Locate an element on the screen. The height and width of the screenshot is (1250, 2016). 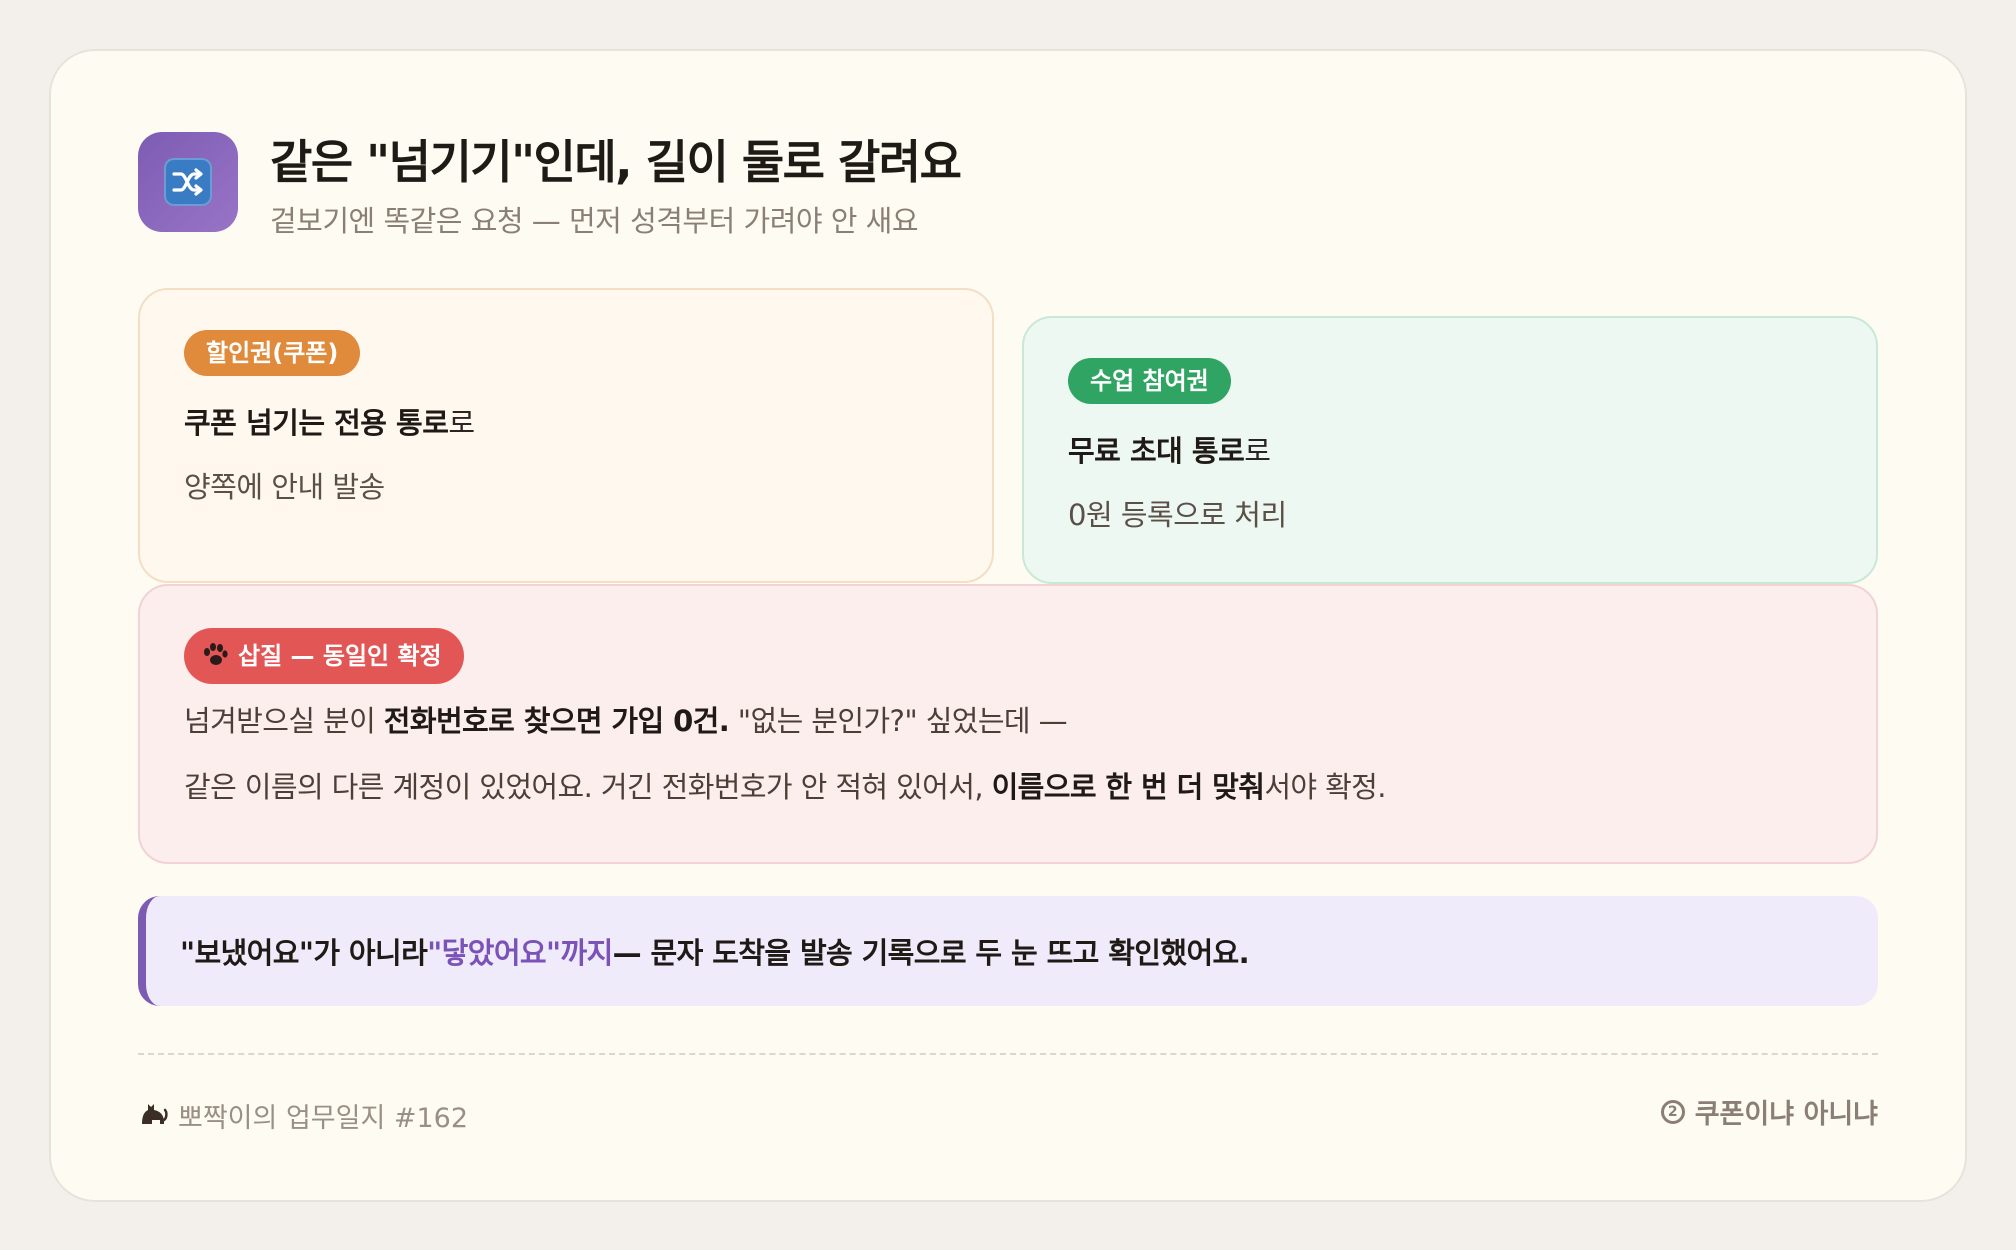
note-part-2: — 문자 도착을 발송 기록으로 두 눈 뜨고 확인했어요. is located at coordinates (931, 953).